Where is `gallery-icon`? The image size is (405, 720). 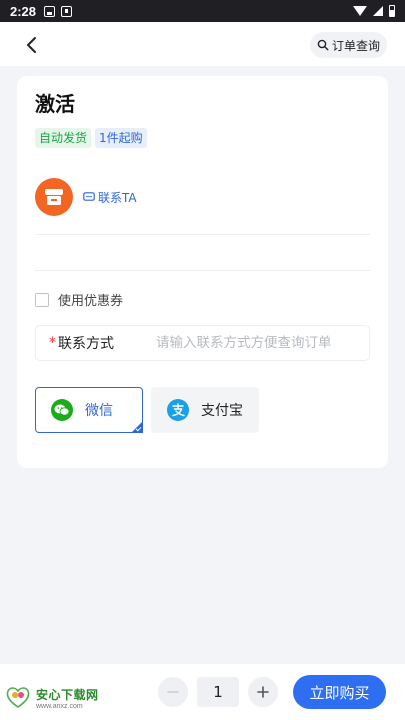 gallery-icon is located at coordinates (50, 11).